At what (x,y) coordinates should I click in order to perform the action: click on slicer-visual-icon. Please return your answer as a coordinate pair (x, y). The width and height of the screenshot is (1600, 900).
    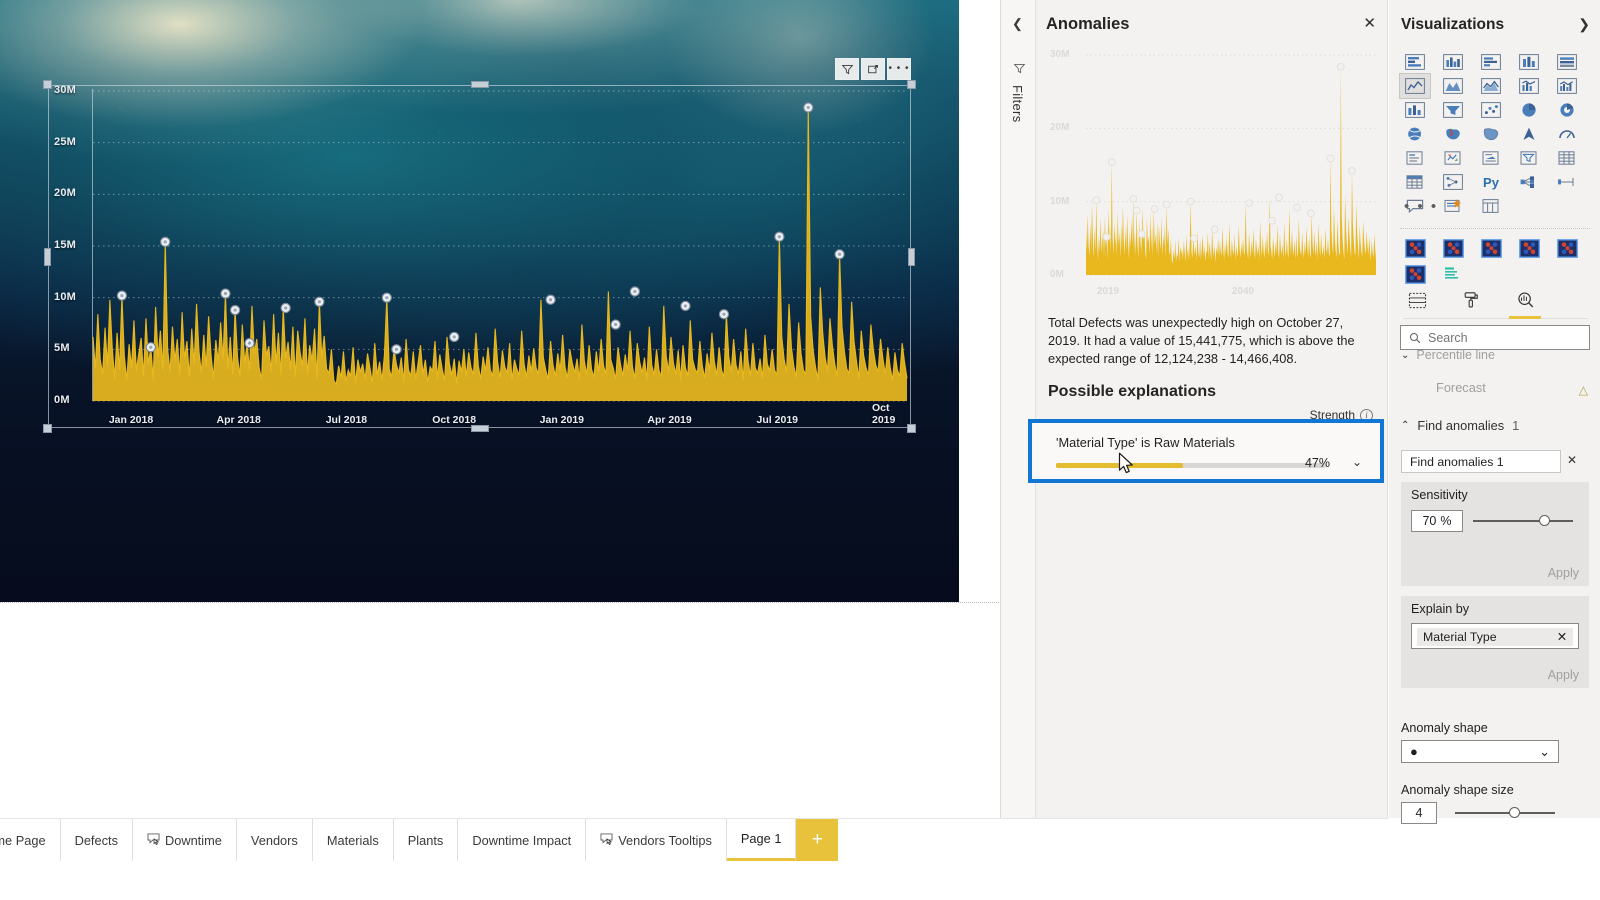
    Looking at the image, I should click on (1529, 158).